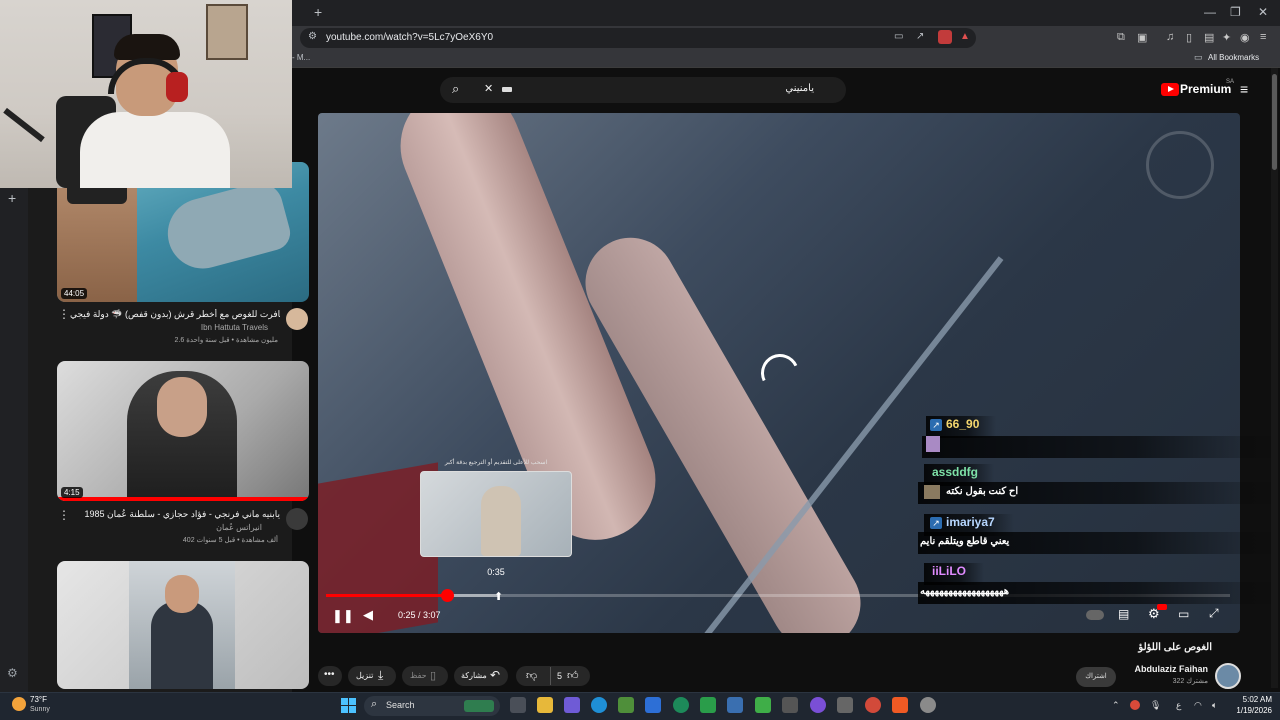 The width and height of the screenshot is (1280, 720). What do you see at coordinates (573, 675) in the screenshot?
I see `like-icon: 👍︎` at bounding box center [573, 675].